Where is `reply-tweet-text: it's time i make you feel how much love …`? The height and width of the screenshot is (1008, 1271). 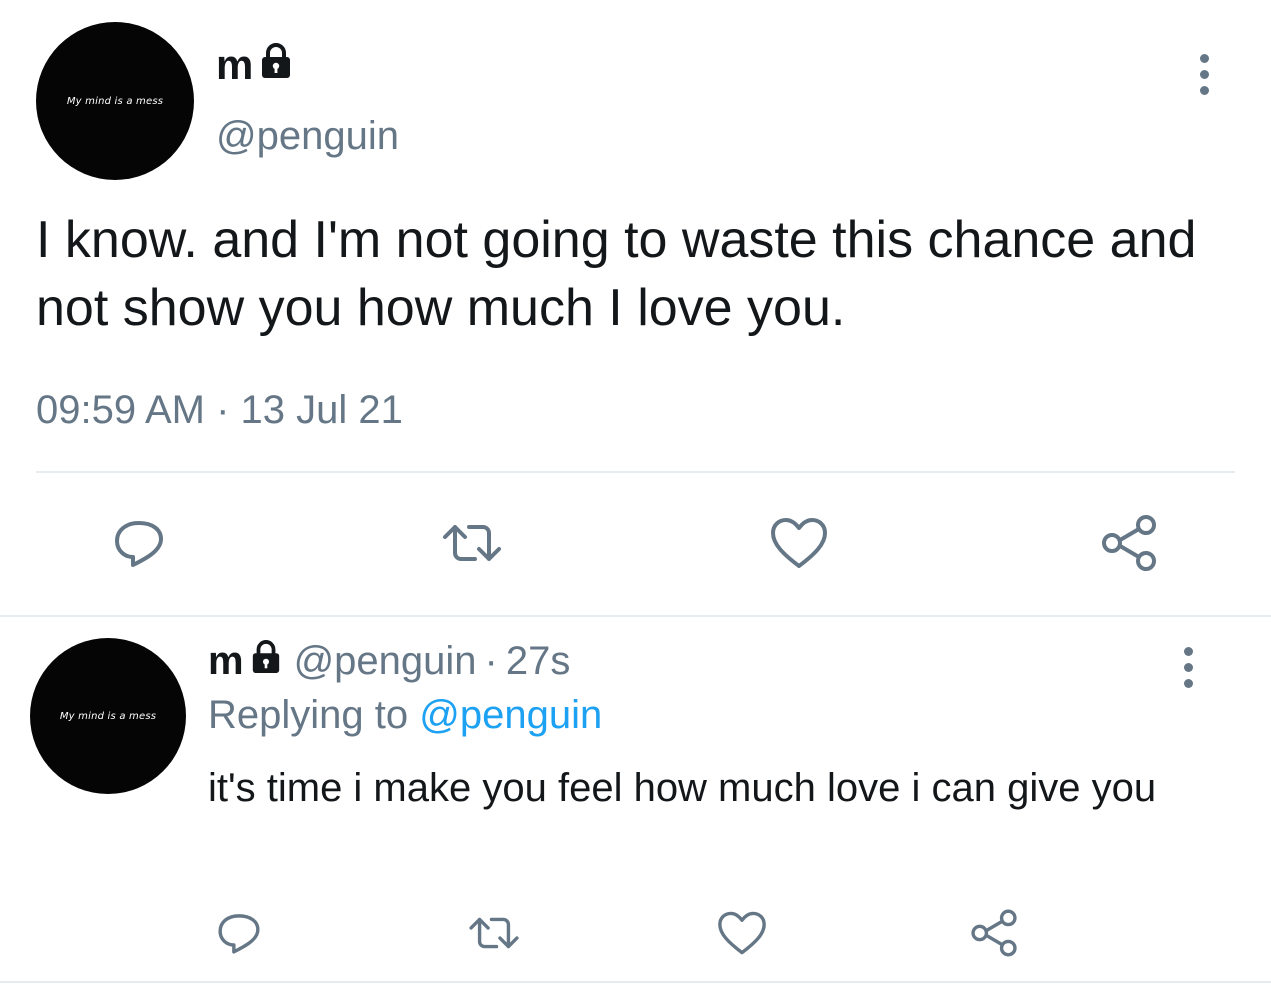
reply-tweet-text: it's time i make you feel how much love … is located at coordinates (682, 788).